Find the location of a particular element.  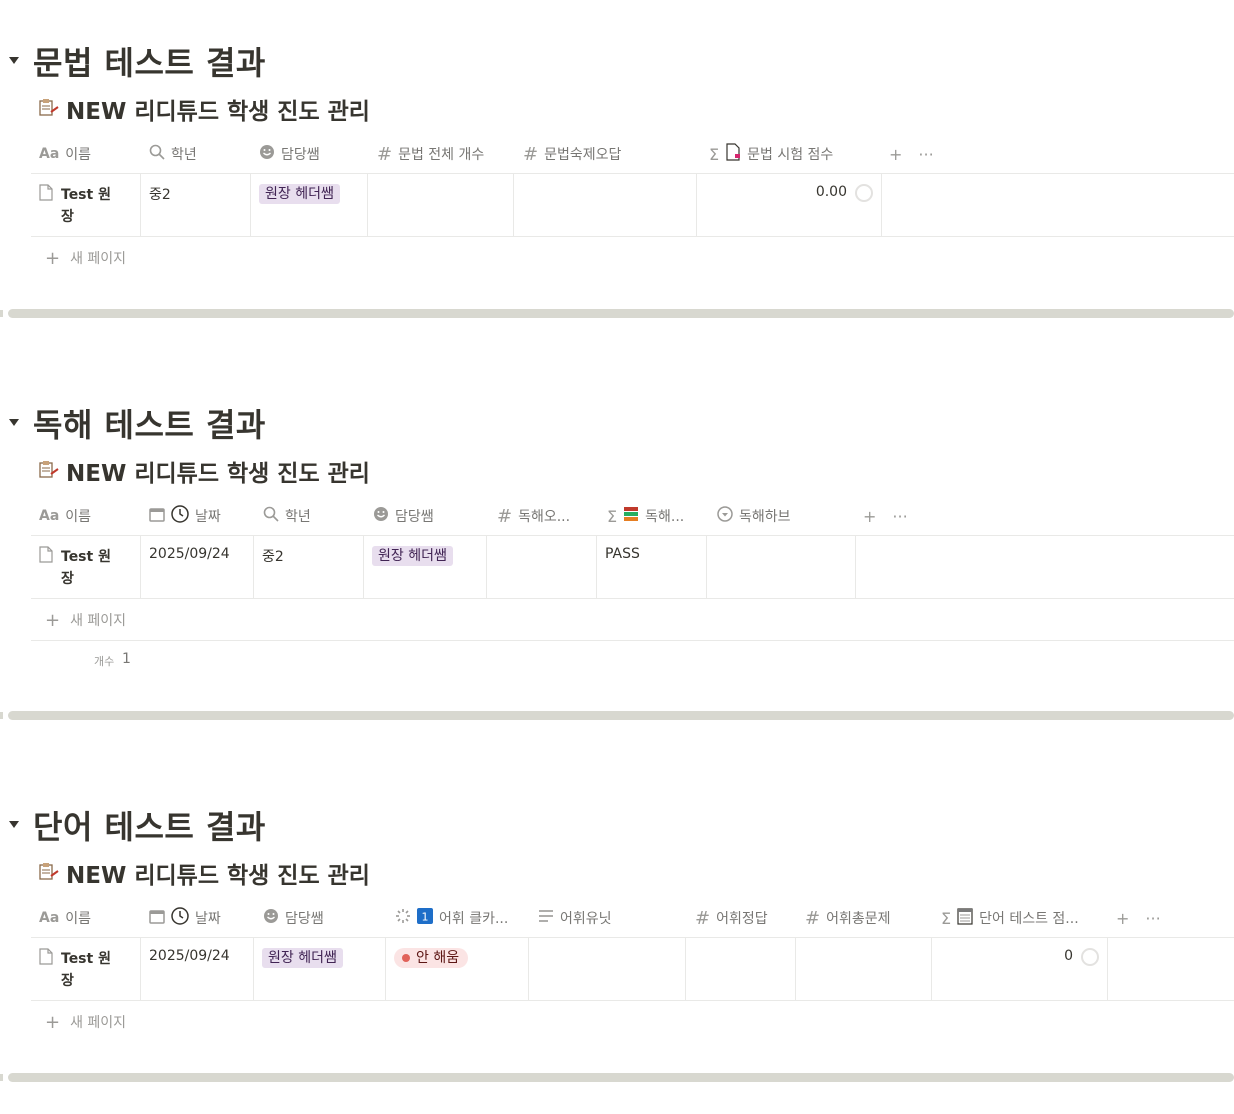

table-row: Test 원장 2025/09/24 원장 헤더쌤 안 해움 0 is located at coordinates (632, 969).